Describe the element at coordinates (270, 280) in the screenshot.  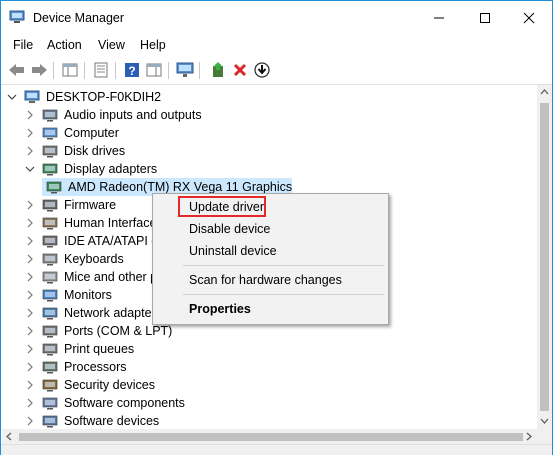
I see `menu-scan-hardware: Scan for hardware changes` at that location.